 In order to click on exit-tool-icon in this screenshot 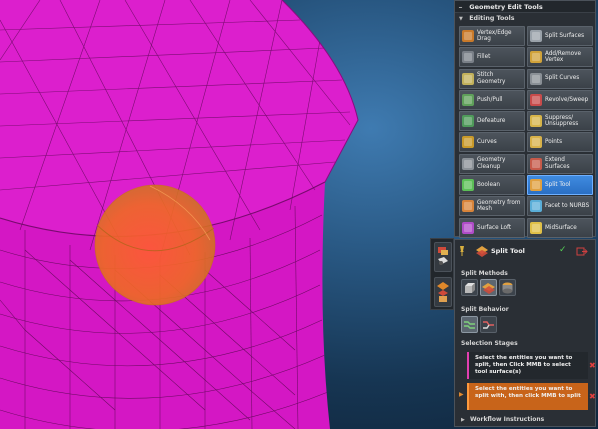, I will do `click(582, 251)`.